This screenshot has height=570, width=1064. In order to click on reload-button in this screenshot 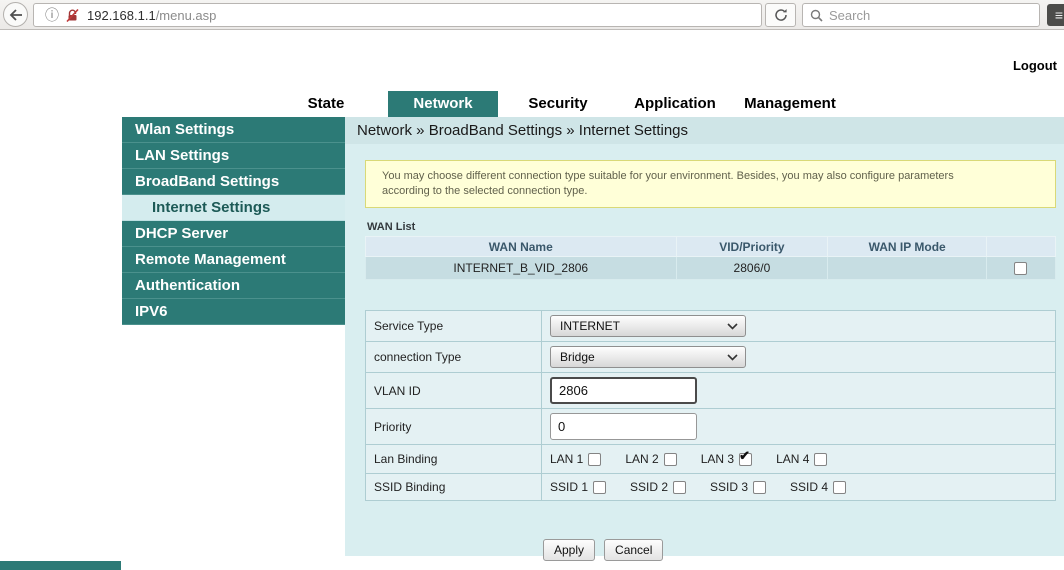, I will do `click(780, 15)`.